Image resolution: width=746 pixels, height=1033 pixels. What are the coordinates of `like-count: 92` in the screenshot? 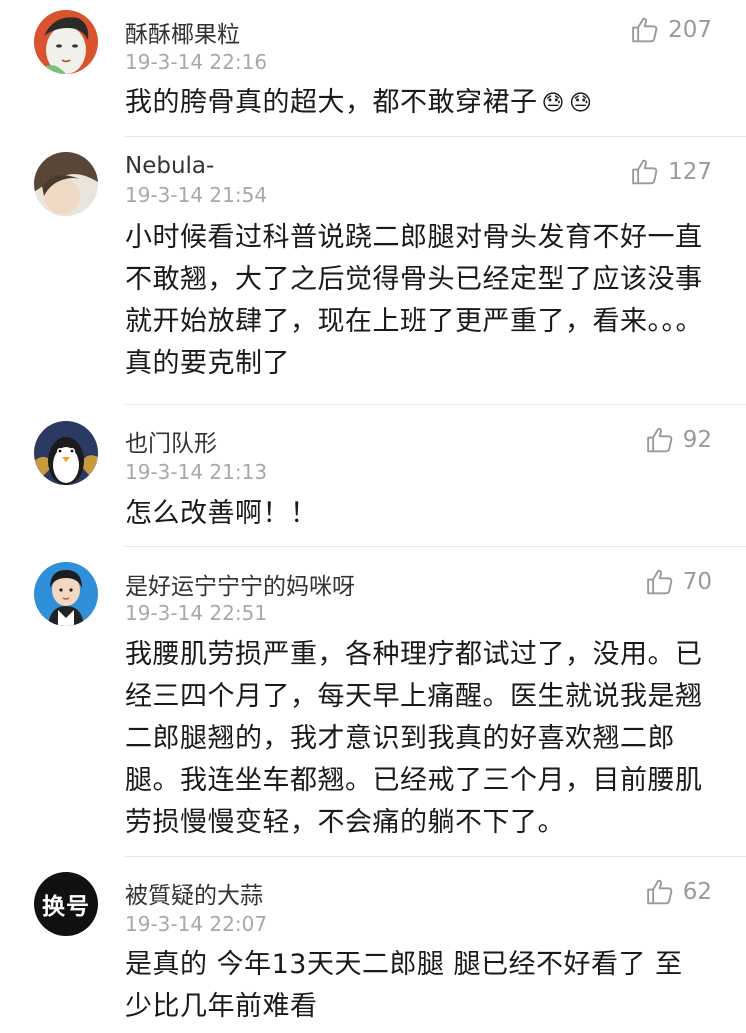 It's located at (697, 440).